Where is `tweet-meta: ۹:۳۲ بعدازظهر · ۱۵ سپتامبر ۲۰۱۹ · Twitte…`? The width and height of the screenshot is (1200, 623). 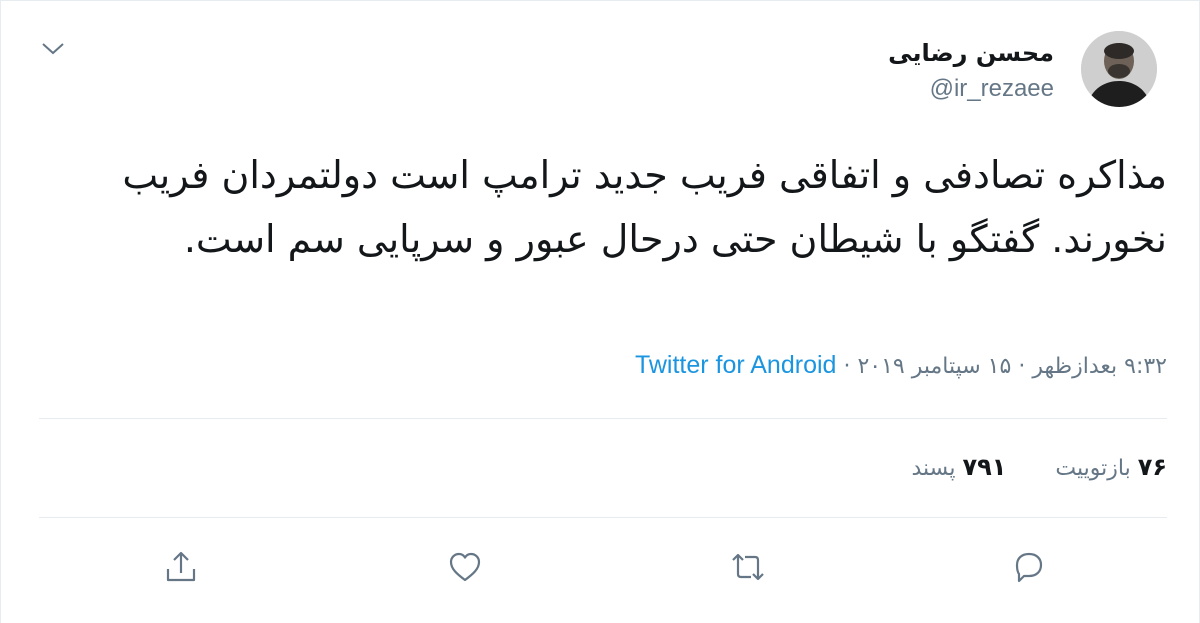 tweet-meta: ۹:۳۲ بعدازظهر · ۱۵ سپتامبر ۲۰۱۹ · Twitte… is located at coordinates (901, 365).